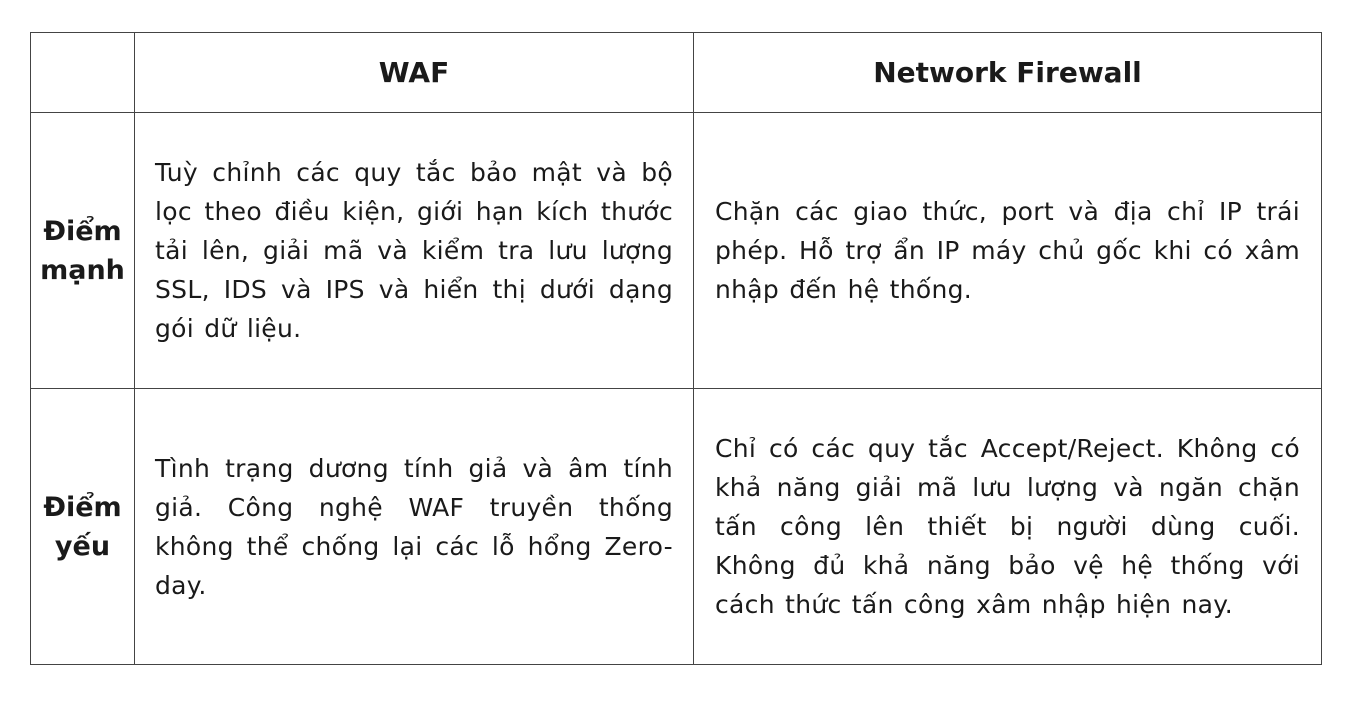 This screenshot has width=1367, height=711. Describe the element at coordinates (82, 526) in the screenshot. I see `row-label-weaknesses: Điểm yếu` at that location.